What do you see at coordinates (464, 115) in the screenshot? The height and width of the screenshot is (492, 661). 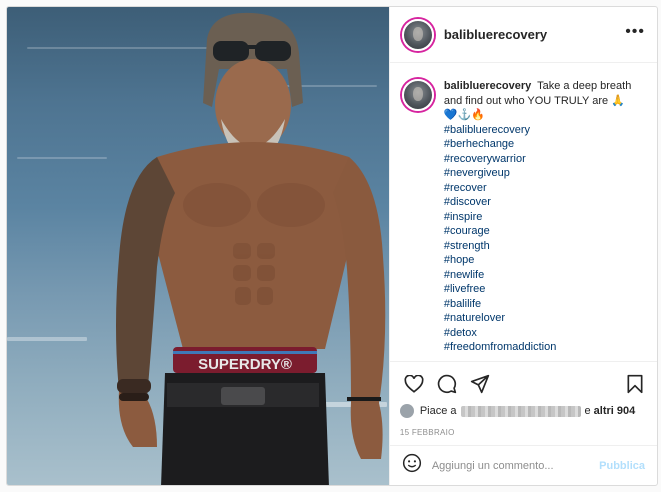 I see `caption-emojis: 💙⚓🔥` at bounding box center [464, 115].